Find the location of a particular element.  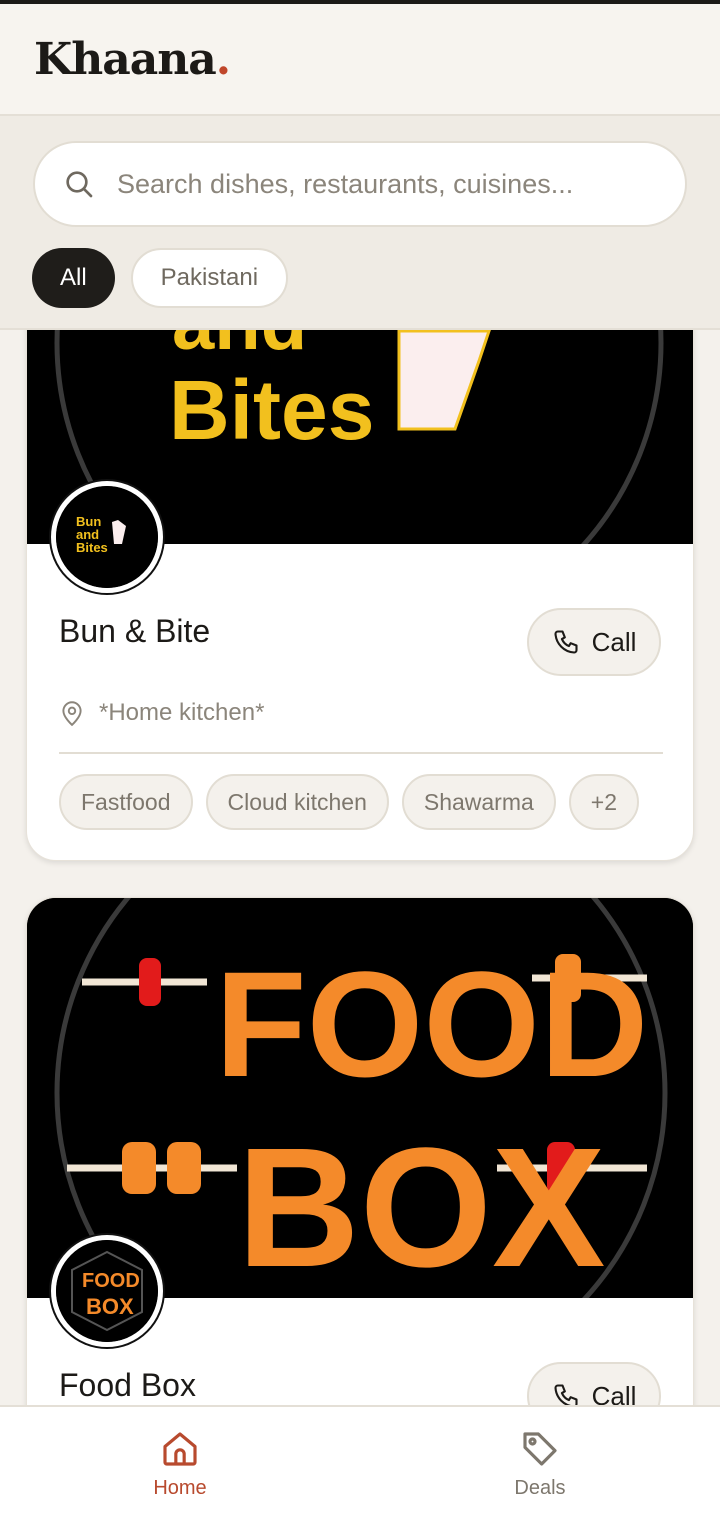

cuisine-tag: Fastfood is located at coordinates (126, 802).